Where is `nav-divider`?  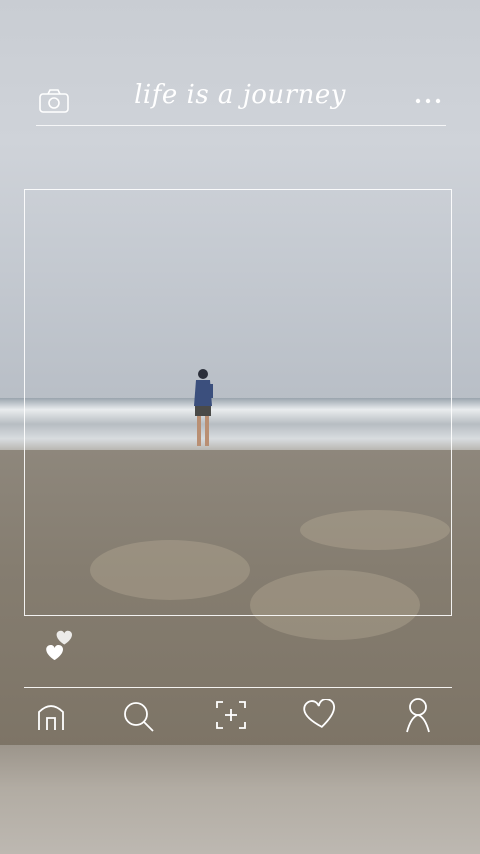
nav-divider is located at coordinates (238, 687).